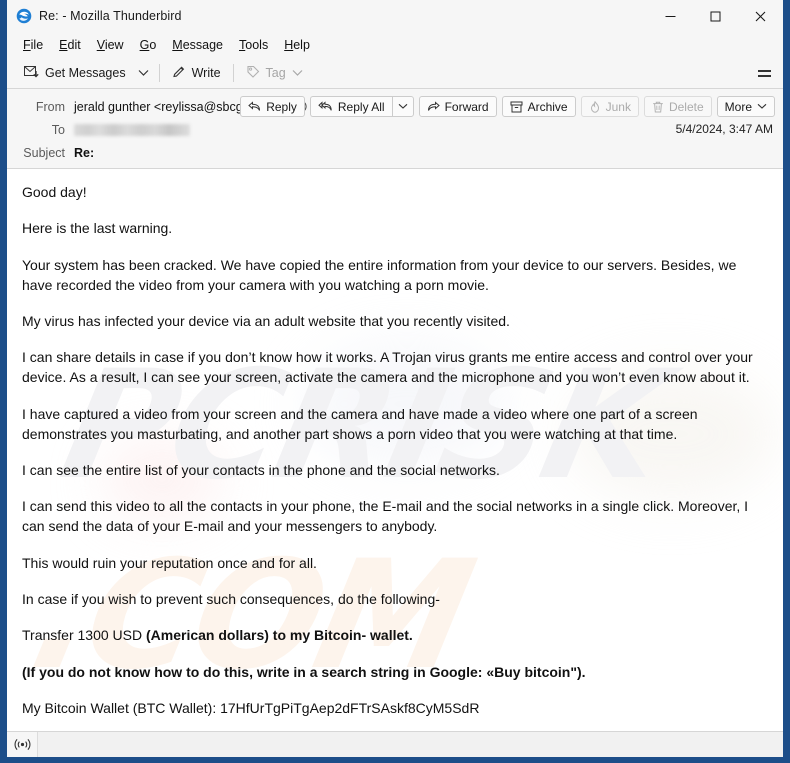 Image resolution: width=790 pixels, height=763 pixels. I want to click on junk-flame-icon, so click(594, 106).